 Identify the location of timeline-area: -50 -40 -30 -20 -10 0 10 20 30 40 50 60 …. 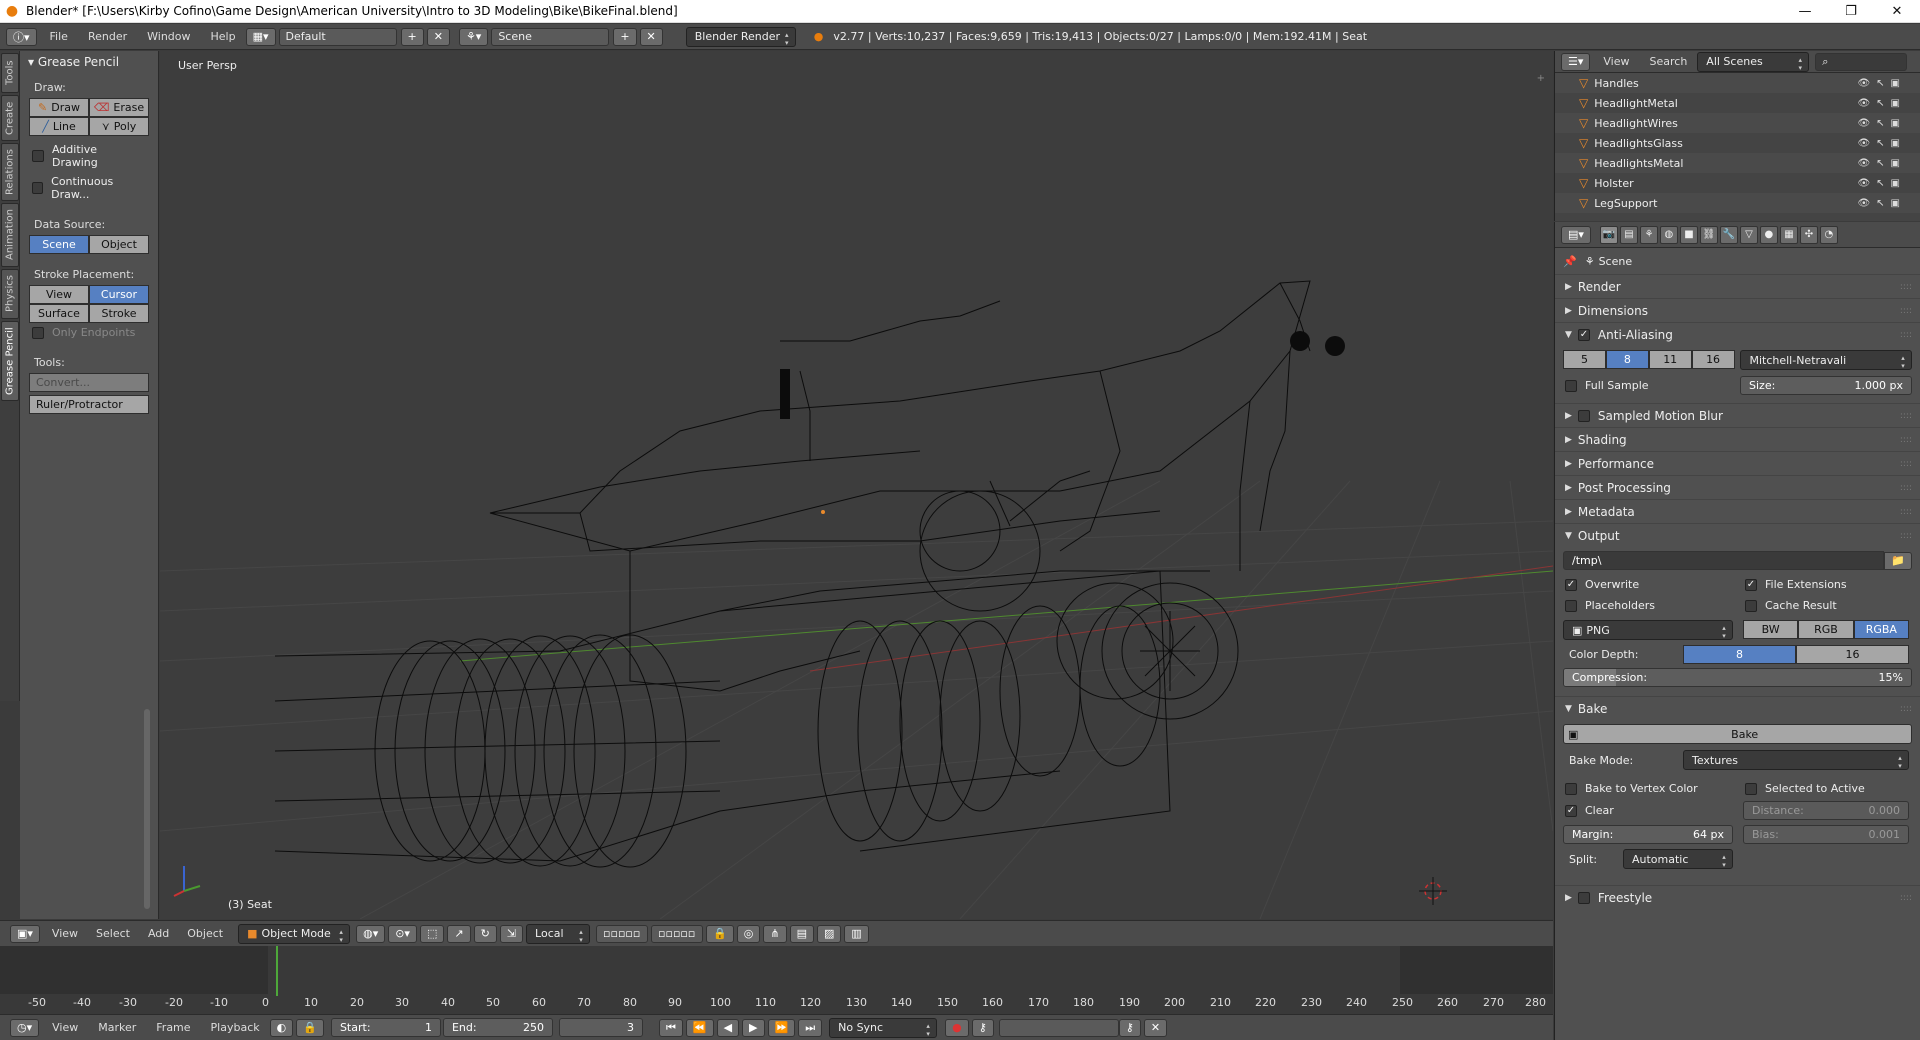
(776, 980).